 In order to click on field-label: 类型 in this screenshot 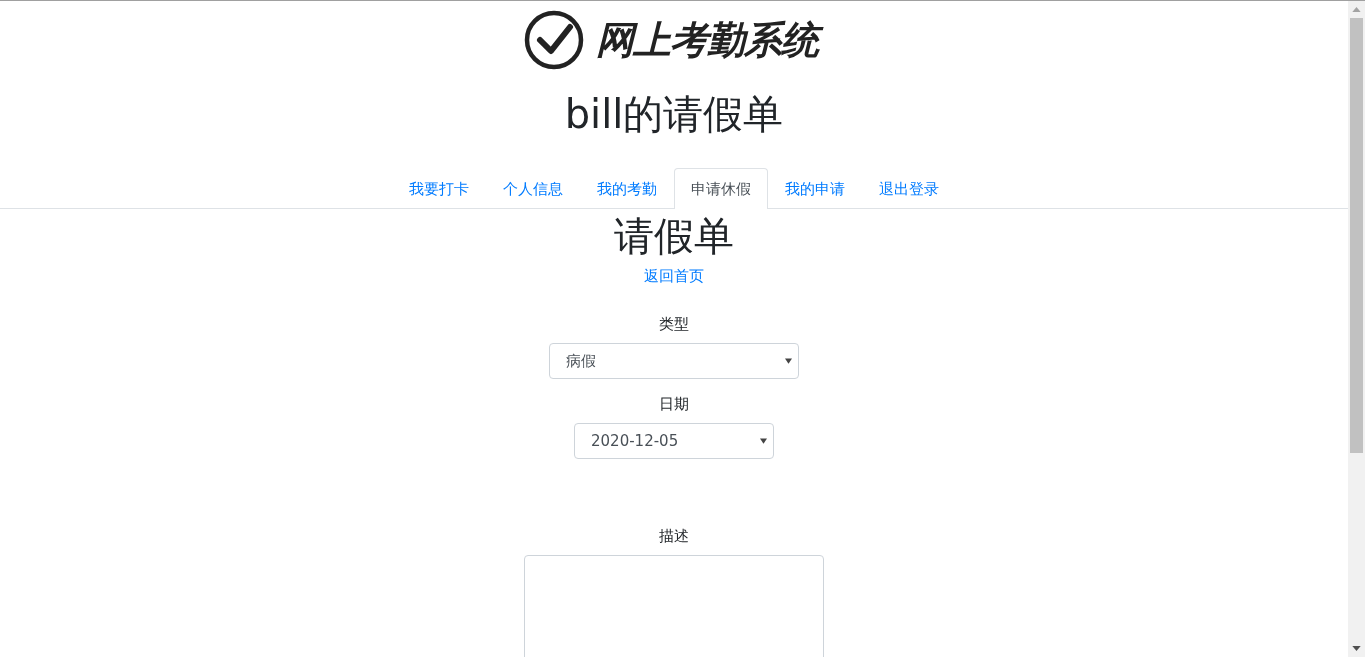, I will do `click(674, 324)`.